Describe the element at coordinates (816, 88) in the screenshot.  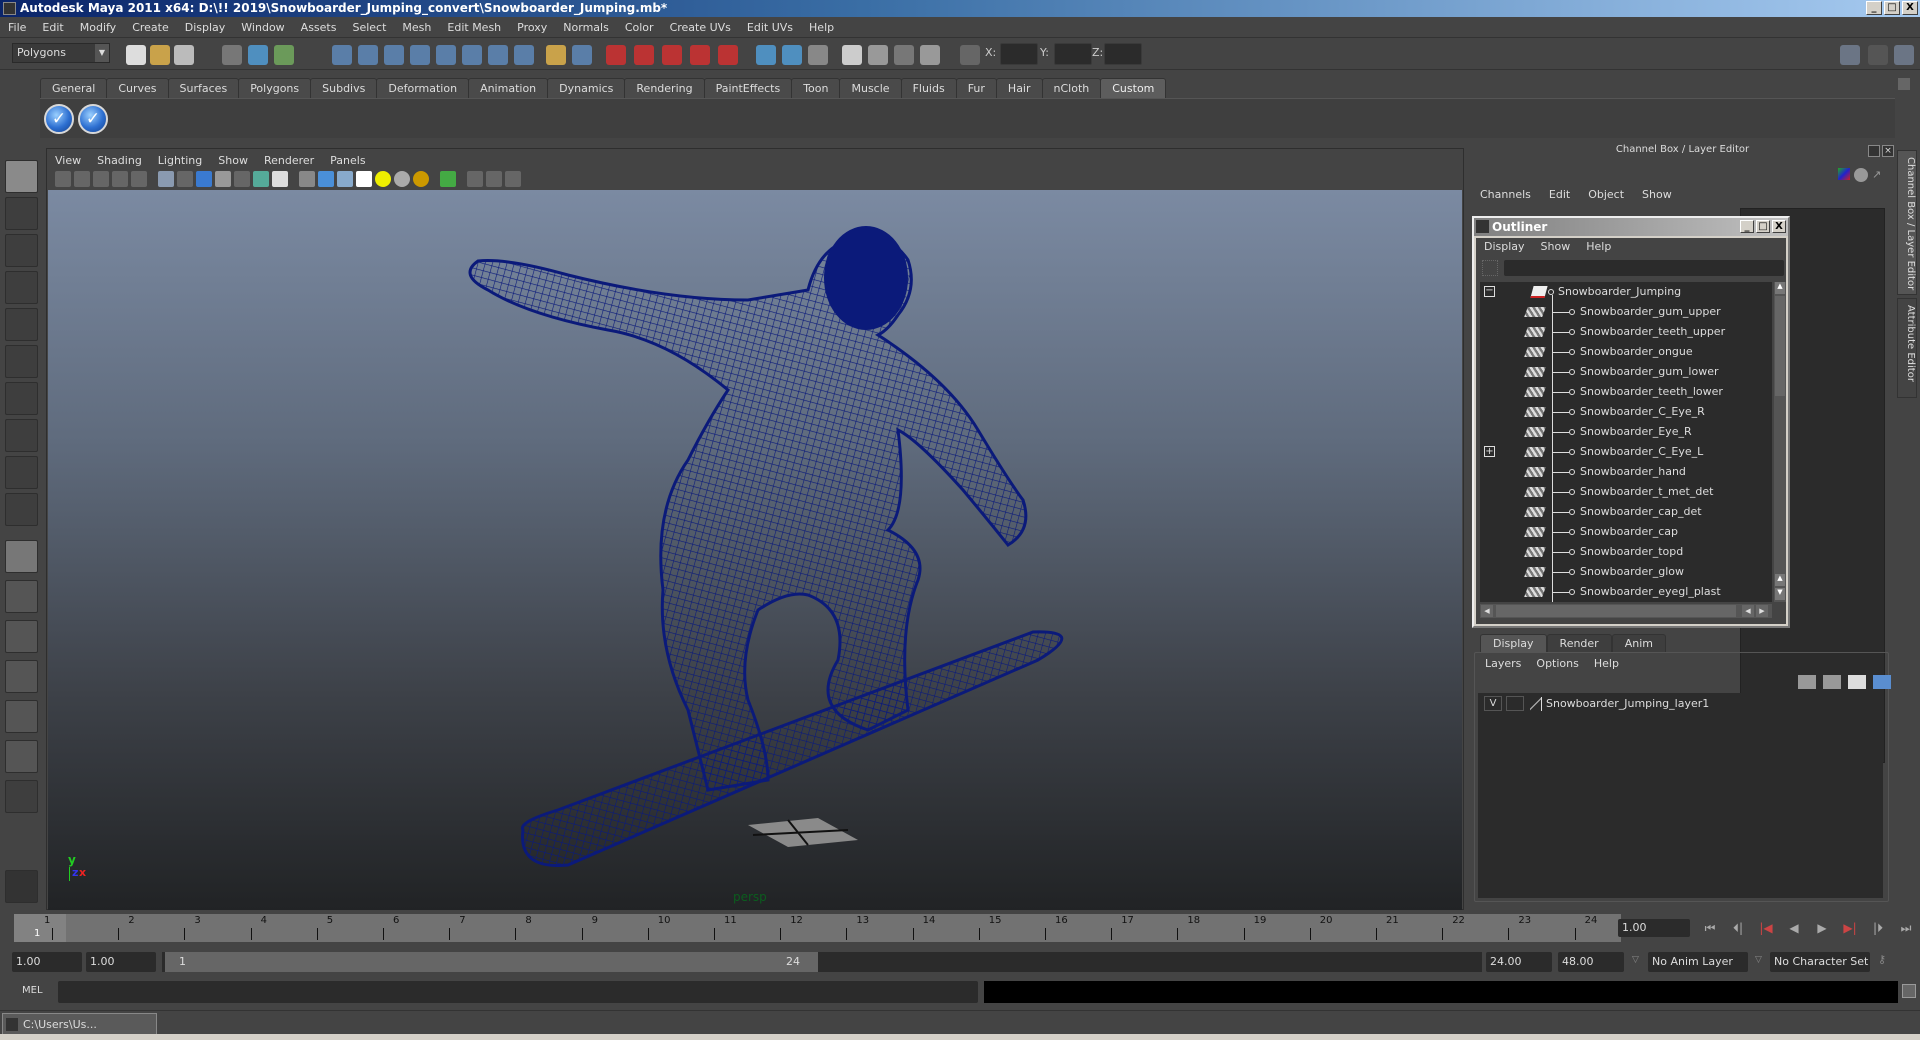
I see `shelf-tab-toon: Toon` at that location.